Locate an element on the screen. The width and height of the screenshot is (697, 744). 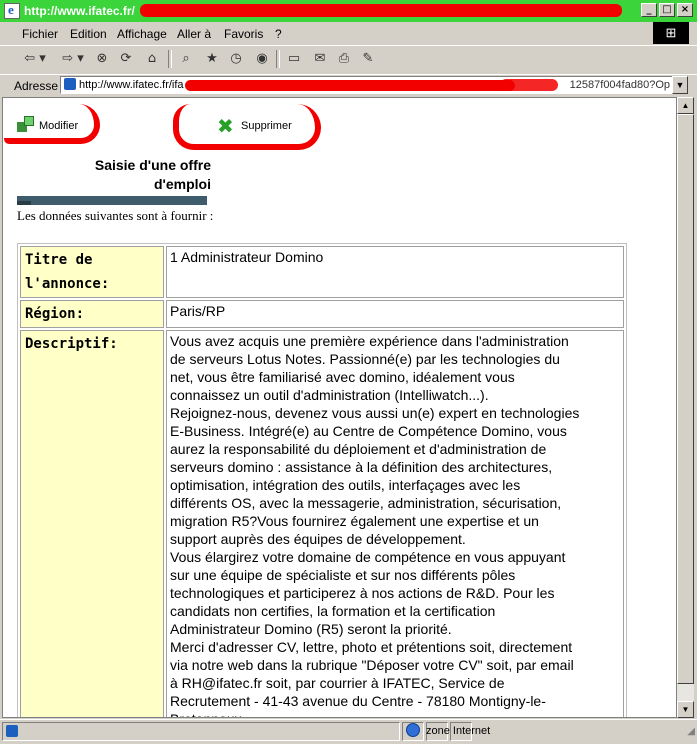
status-pane-main is located at coordinates (201, 731).